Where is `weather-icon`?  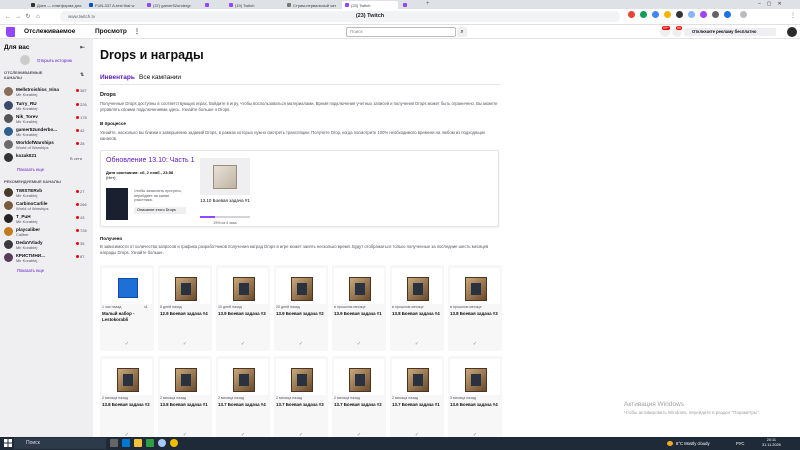 weather-icon is located at coordinates (670, 443).